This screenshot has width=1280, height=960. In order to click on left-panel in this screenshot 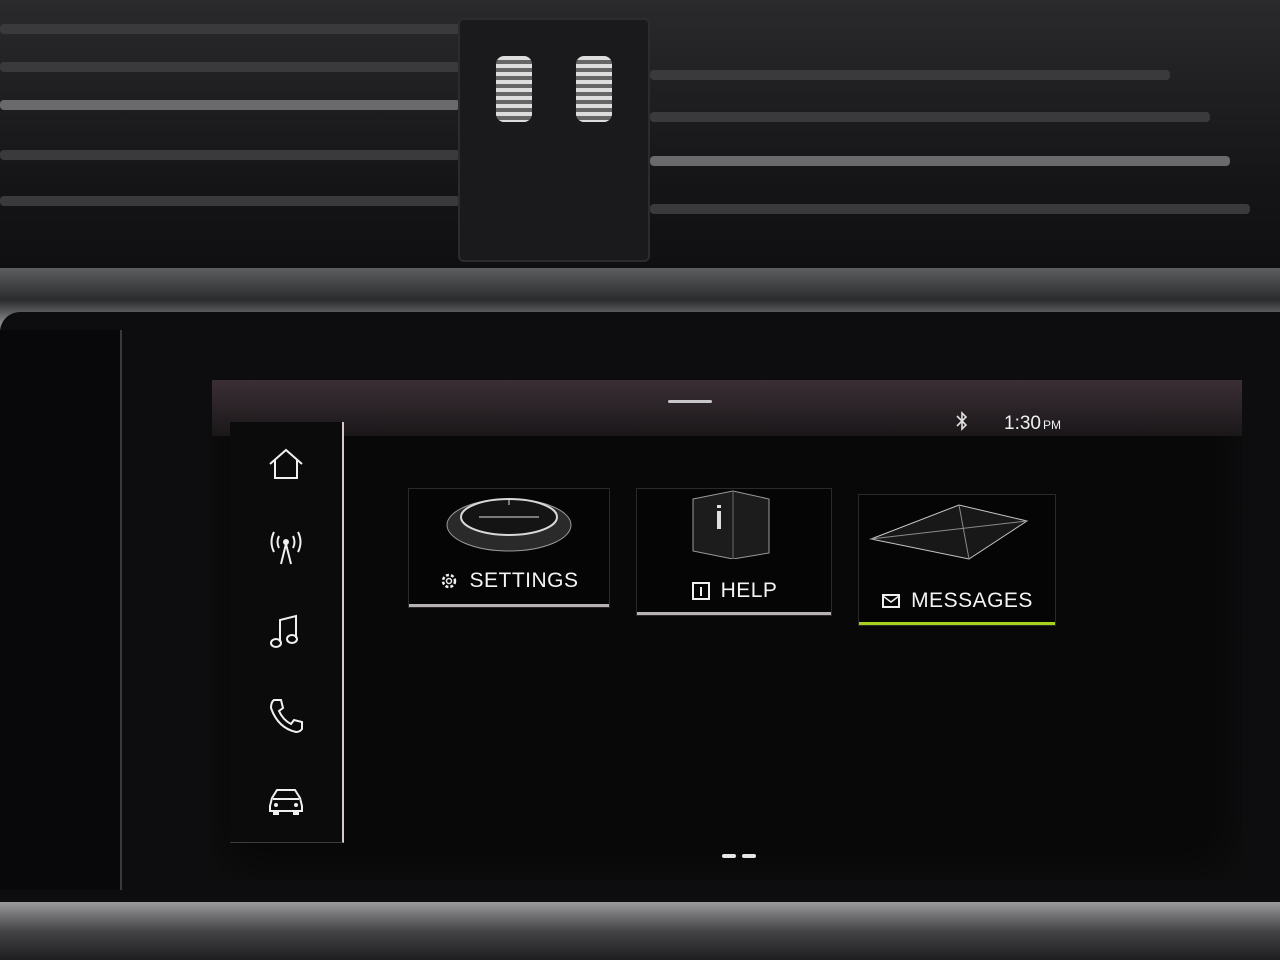, I will do `click(61, 610)`.